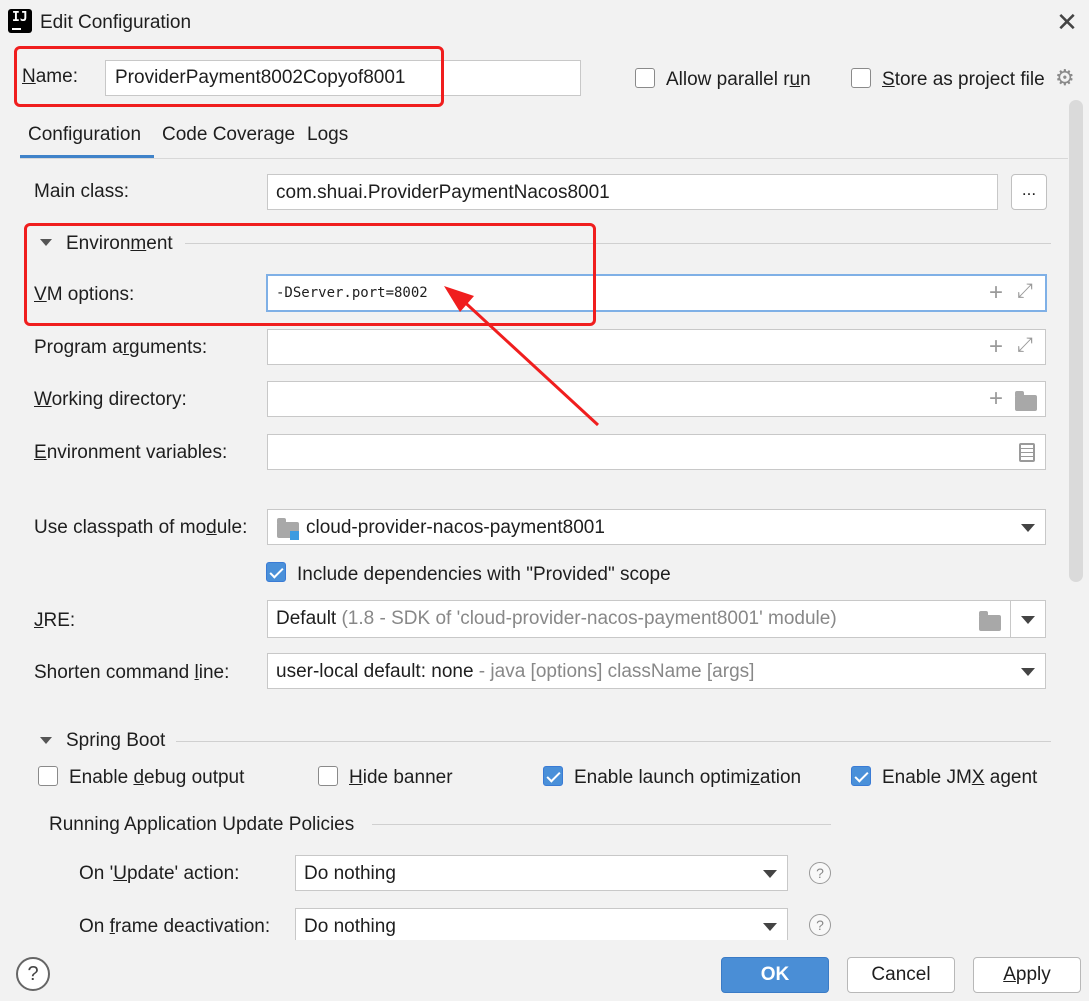 The height and width of the screenshot is (1001, 1089). Describe the element at coordinates (656, 452) in the screenshot. I see `environment-variables-field` at that location.